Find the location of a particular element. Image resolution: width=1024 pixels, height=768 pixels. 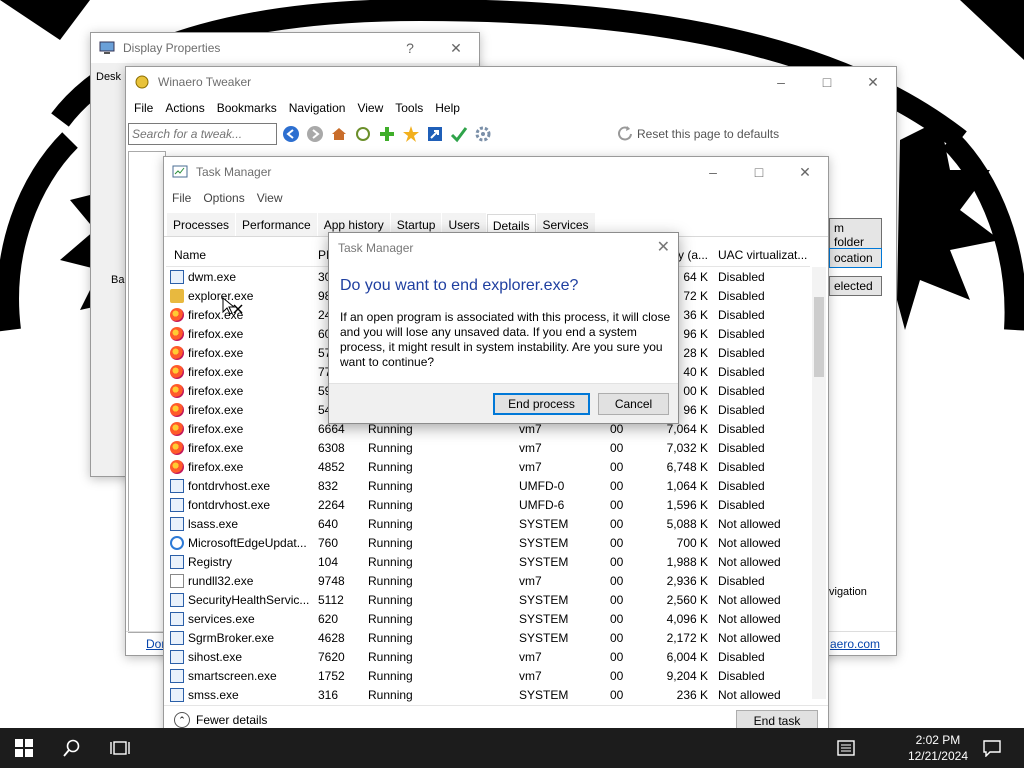

open-location-button: ocation is located at coordinates (855, 258).